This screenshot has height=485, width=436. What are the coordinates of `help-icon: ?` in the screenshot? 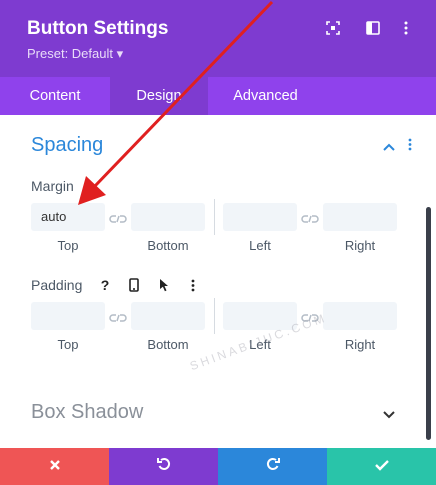 It's located at (105, 285).